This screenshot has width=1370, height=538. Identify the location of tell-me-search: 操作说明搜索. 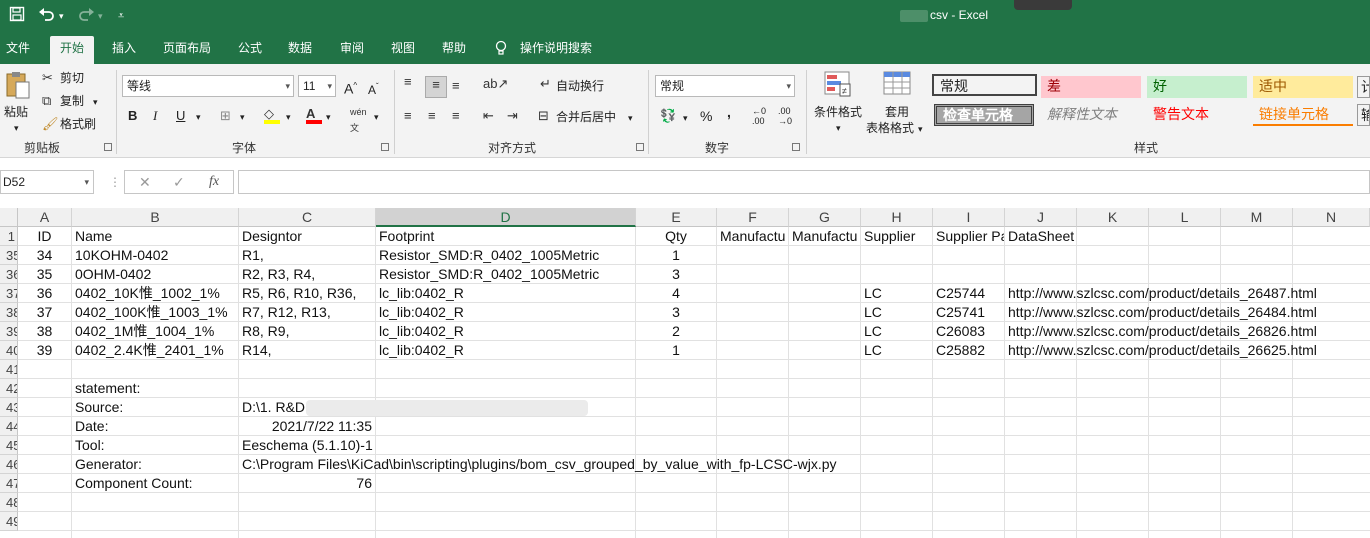
(556, 48).